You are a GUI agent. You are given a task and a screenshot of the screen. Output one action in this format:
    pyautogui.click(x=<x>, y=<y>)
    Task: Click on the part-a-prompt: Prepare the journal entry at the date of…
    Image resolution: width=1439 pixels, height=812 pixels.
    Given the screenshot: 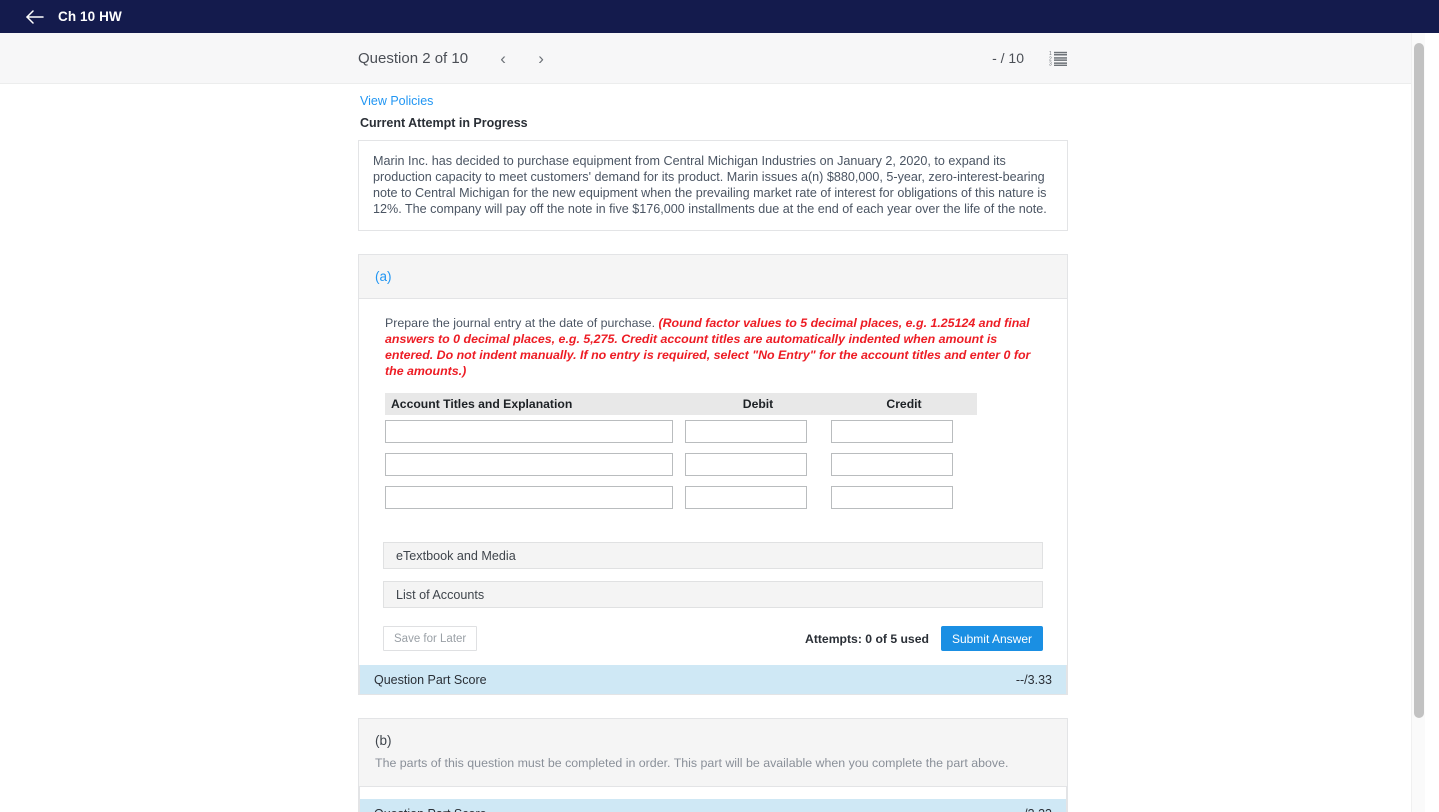 What is the action you would take?
    pyautogui.click(x=714, y=347)
    